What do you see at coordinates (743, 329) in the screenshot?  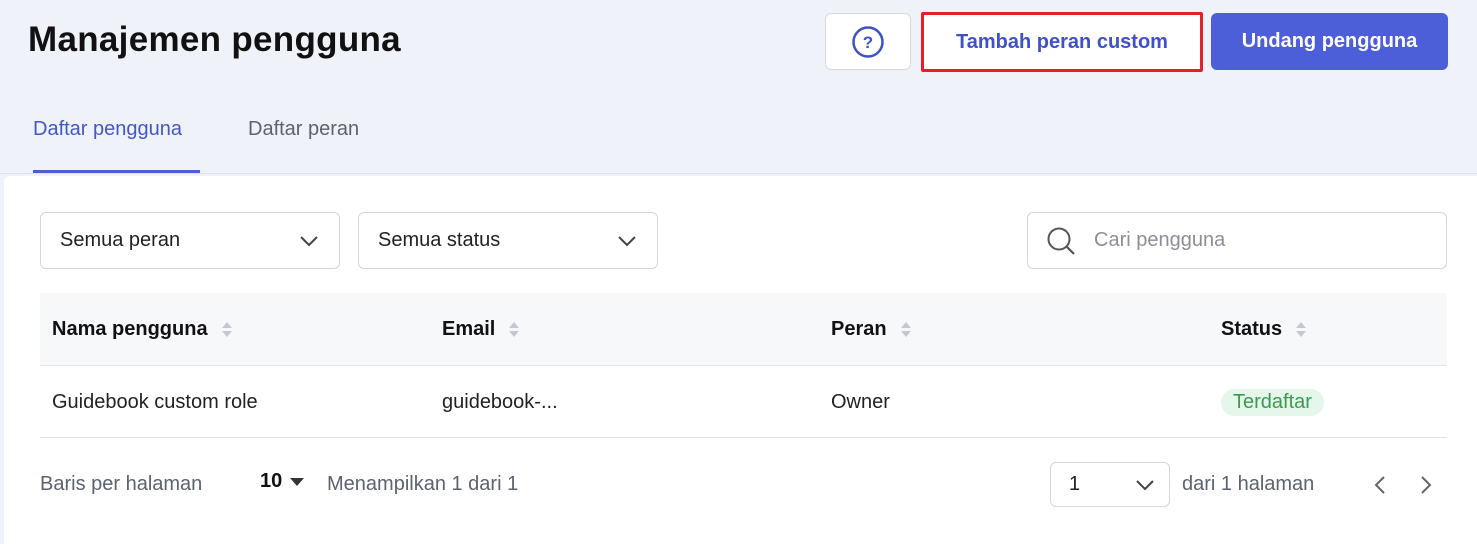 I see `table-header: Nama pengguna Email Peran Status` at bounding box center [743, 329].